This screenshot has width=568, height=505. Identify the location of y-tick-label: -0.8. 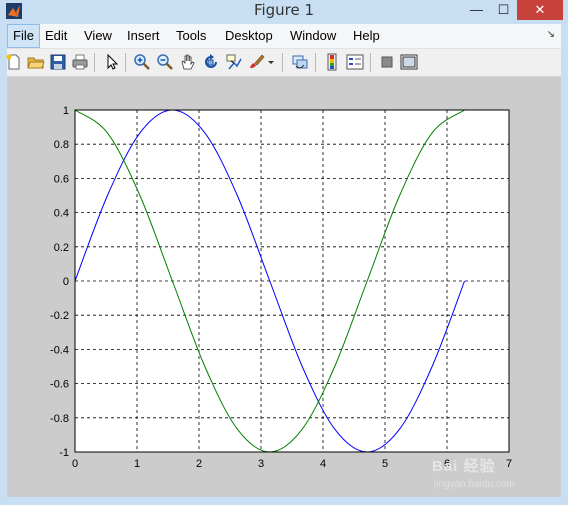
(59, 419).